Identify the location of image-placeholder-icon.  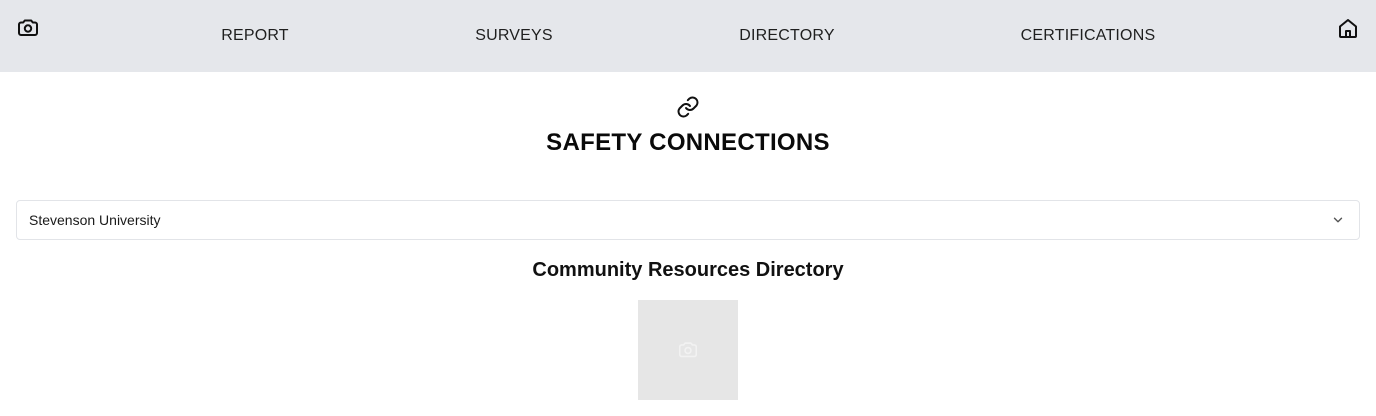
(688, 350).